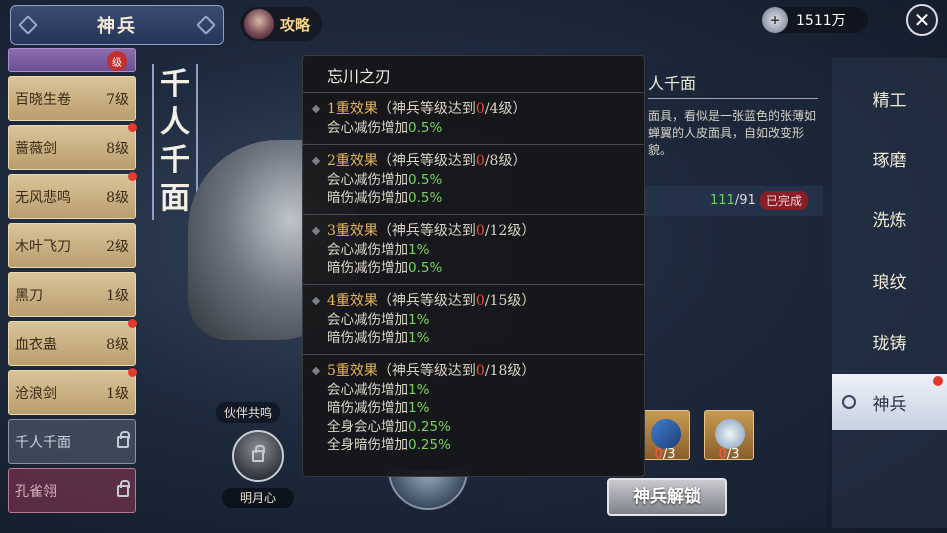 This screenshot has height=533, width=947. I want to click on weapon-name: 蔷薇剑, so click(36, 148).